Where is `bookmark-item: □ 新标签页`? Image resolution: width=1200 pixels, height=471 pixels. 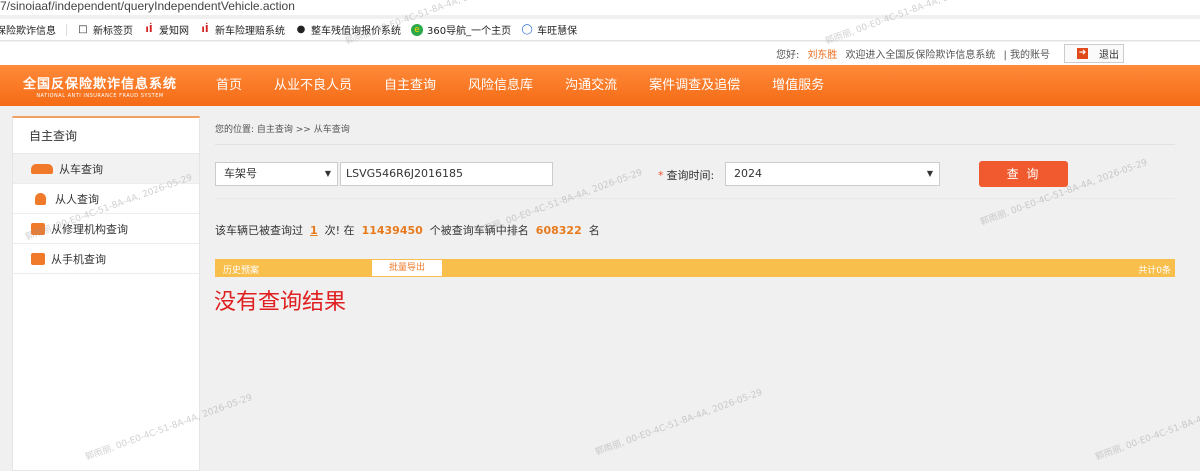 bookmark-item: □ 新标签页 is located at coordinates (105, 30).